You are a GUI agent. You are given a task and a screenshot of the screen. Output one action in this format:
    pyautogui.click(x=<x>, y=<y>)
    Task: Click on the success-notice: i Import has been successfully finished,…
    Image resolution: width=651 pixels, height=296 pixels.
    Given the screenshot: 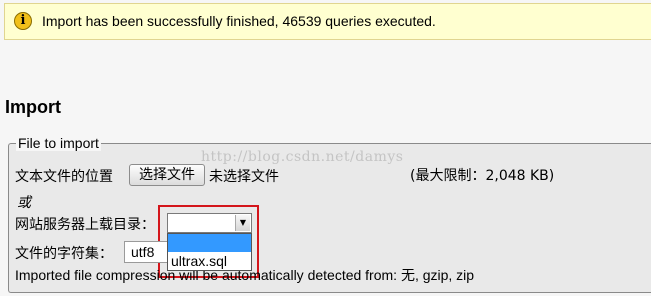 What is the action you would take?
    pyautogui.click(x=327, y=21)
    